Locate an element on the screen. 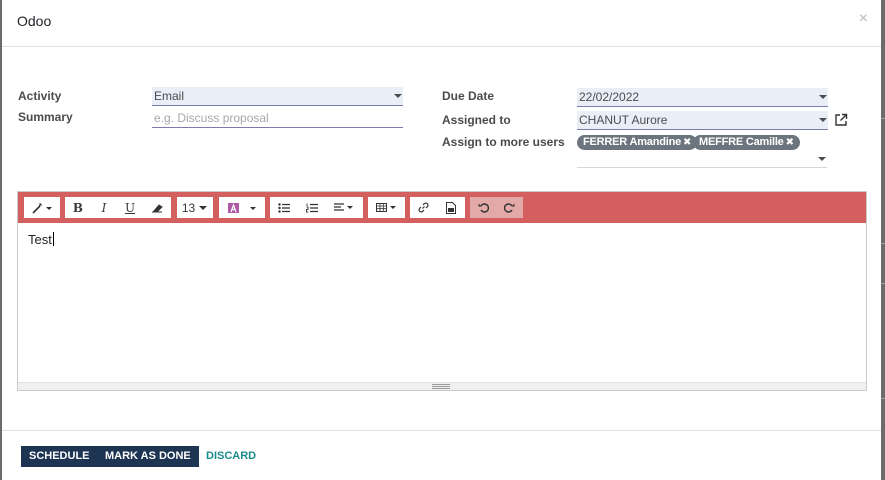 Image resolution: width=885 pixels, height=480 pixels. tag-name: MEFFRE Camille is located at coordinates (741, 142).